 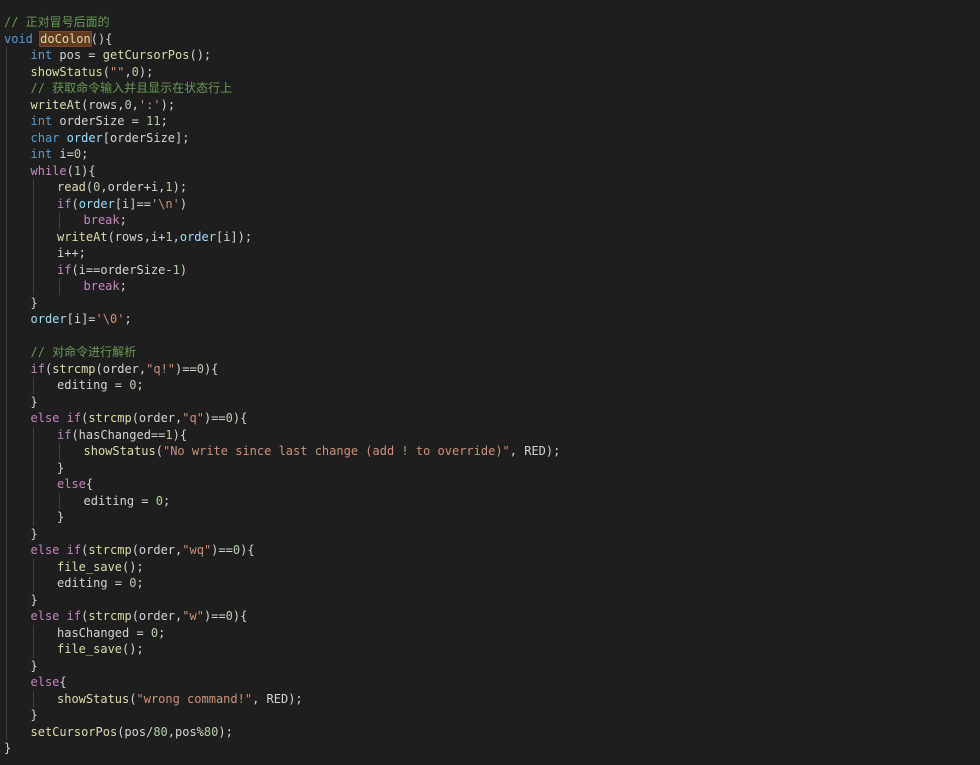 What do you see at coordinates (125, 369) in the screenshot?
I see `code-line: if(strcmp(order,"q!")==0){` at bounding box center [125, 369].